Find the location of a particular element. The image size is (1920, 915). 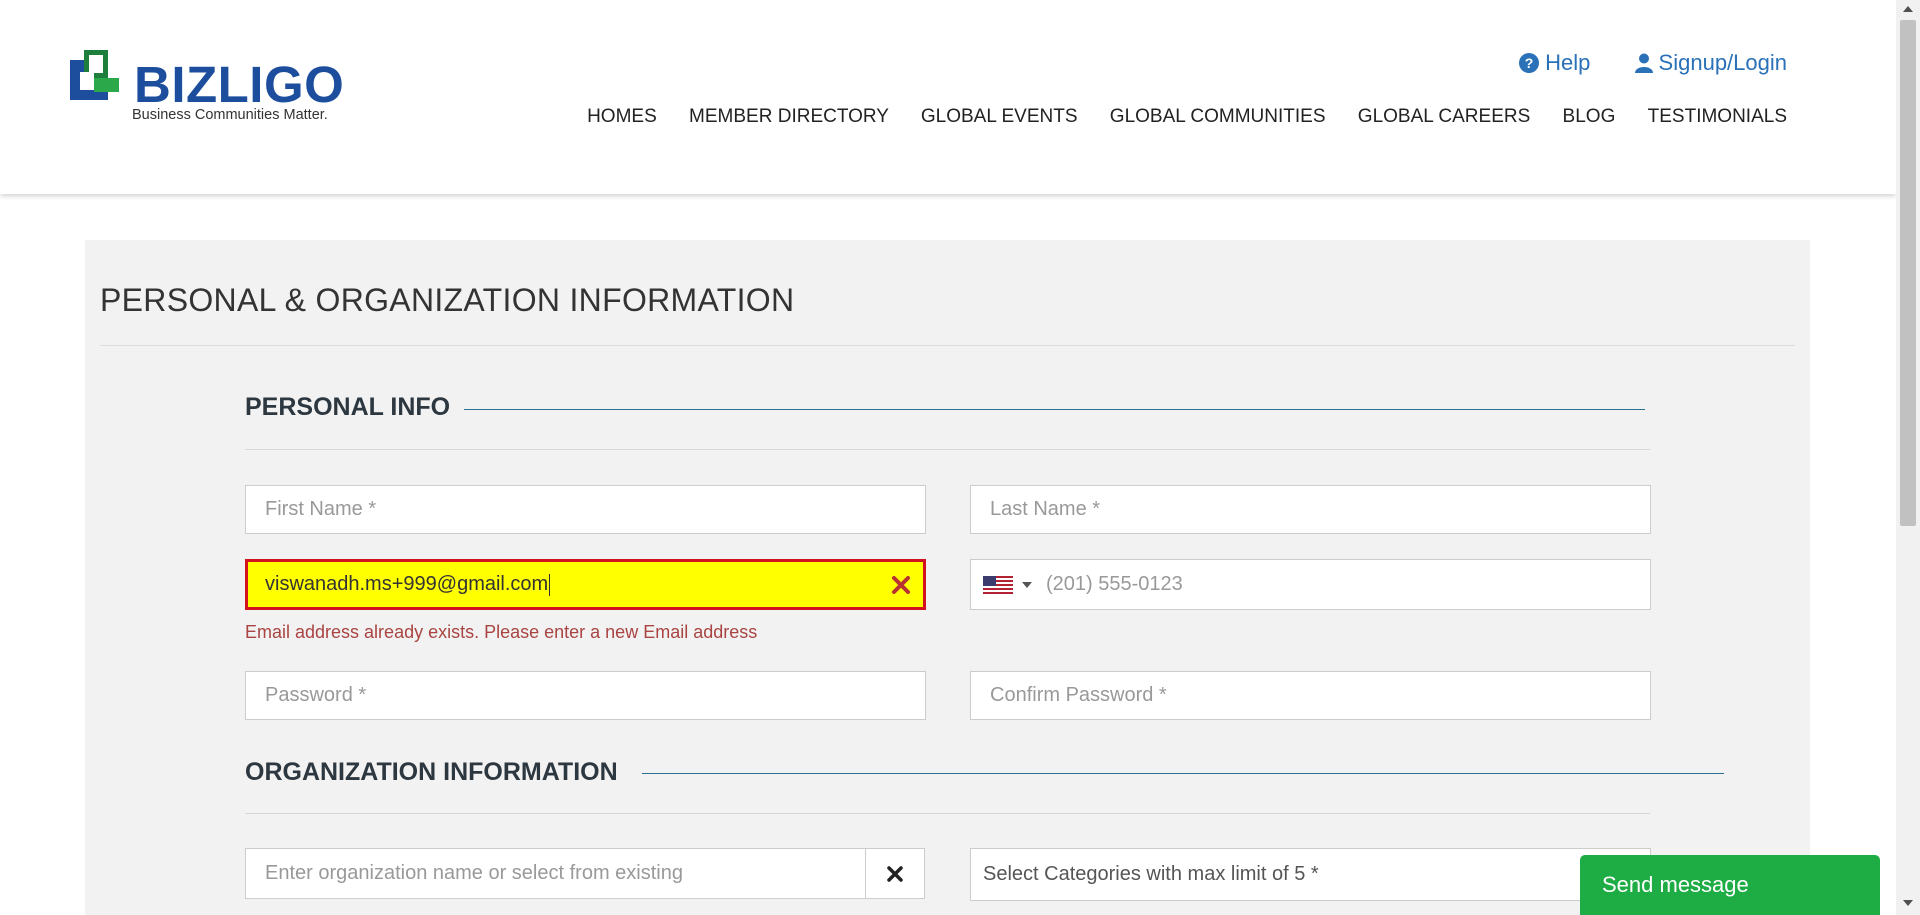

question-circle-icon: ? is located at coordinates (1529, 63).